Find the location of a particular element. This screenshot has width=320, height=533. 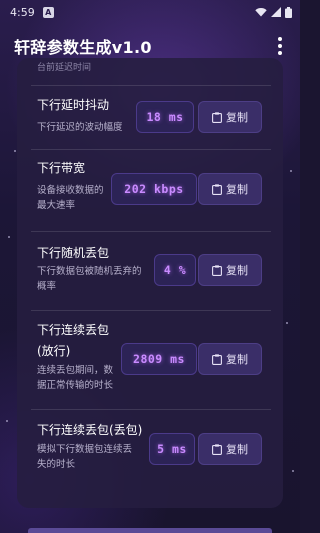

param-name: 下行延时抖动 is located at coordinates (73, 105).